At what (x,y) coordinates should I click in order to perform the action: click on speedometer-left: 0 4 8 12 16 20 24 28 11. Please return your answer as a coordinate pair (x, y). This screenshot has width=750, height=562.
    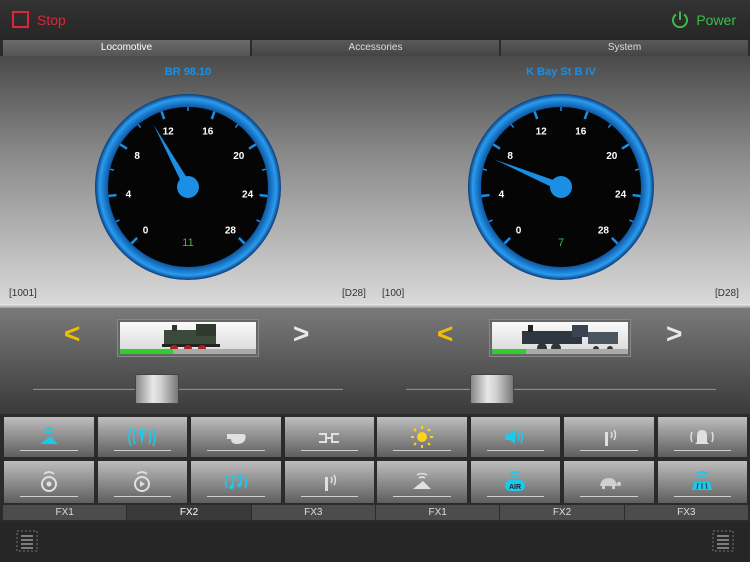
    Looking at the image, I should click on (188, 187).